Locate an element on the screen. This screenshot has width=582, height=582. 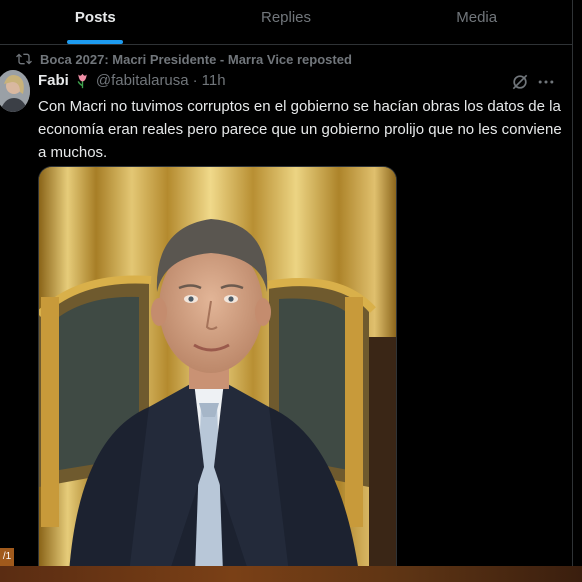
repost-icon is located at coordinates (24, 59).